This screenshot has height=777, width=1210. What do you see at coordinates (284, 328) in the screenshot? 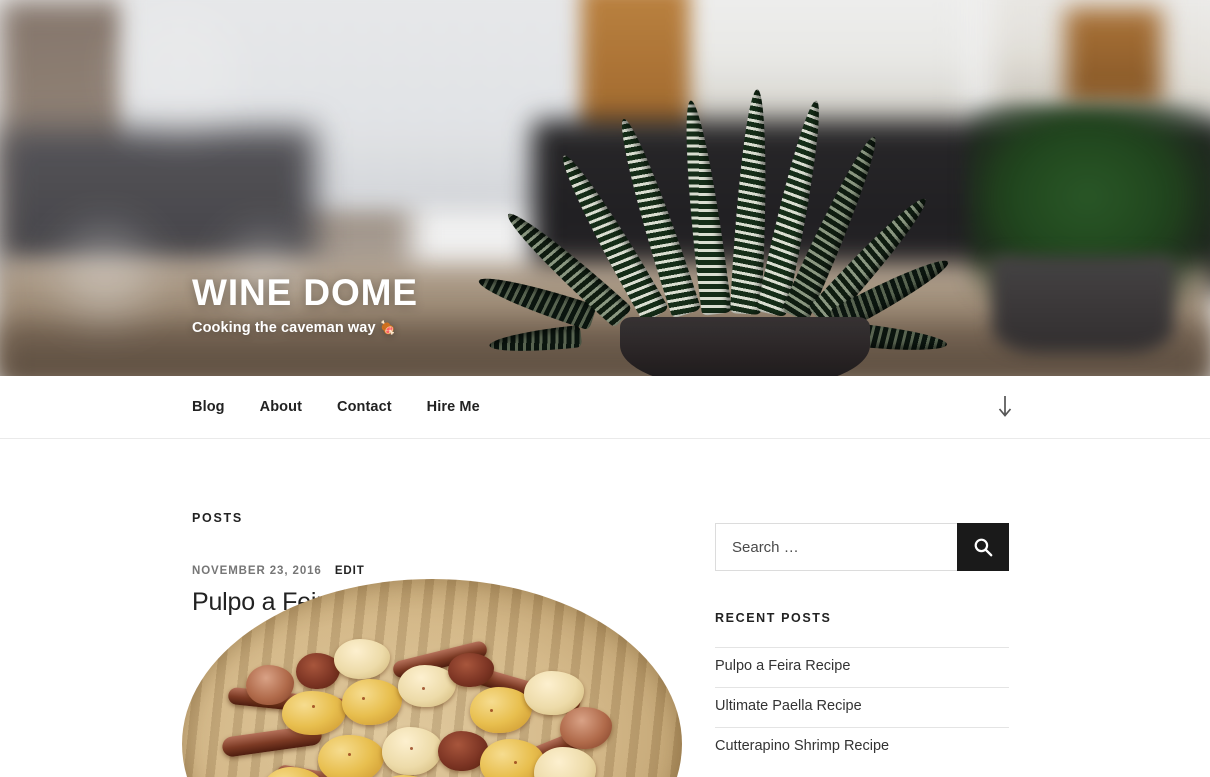
I see `site-tagline-text: Cooking the caveman way` at bounding box center [284, 328].